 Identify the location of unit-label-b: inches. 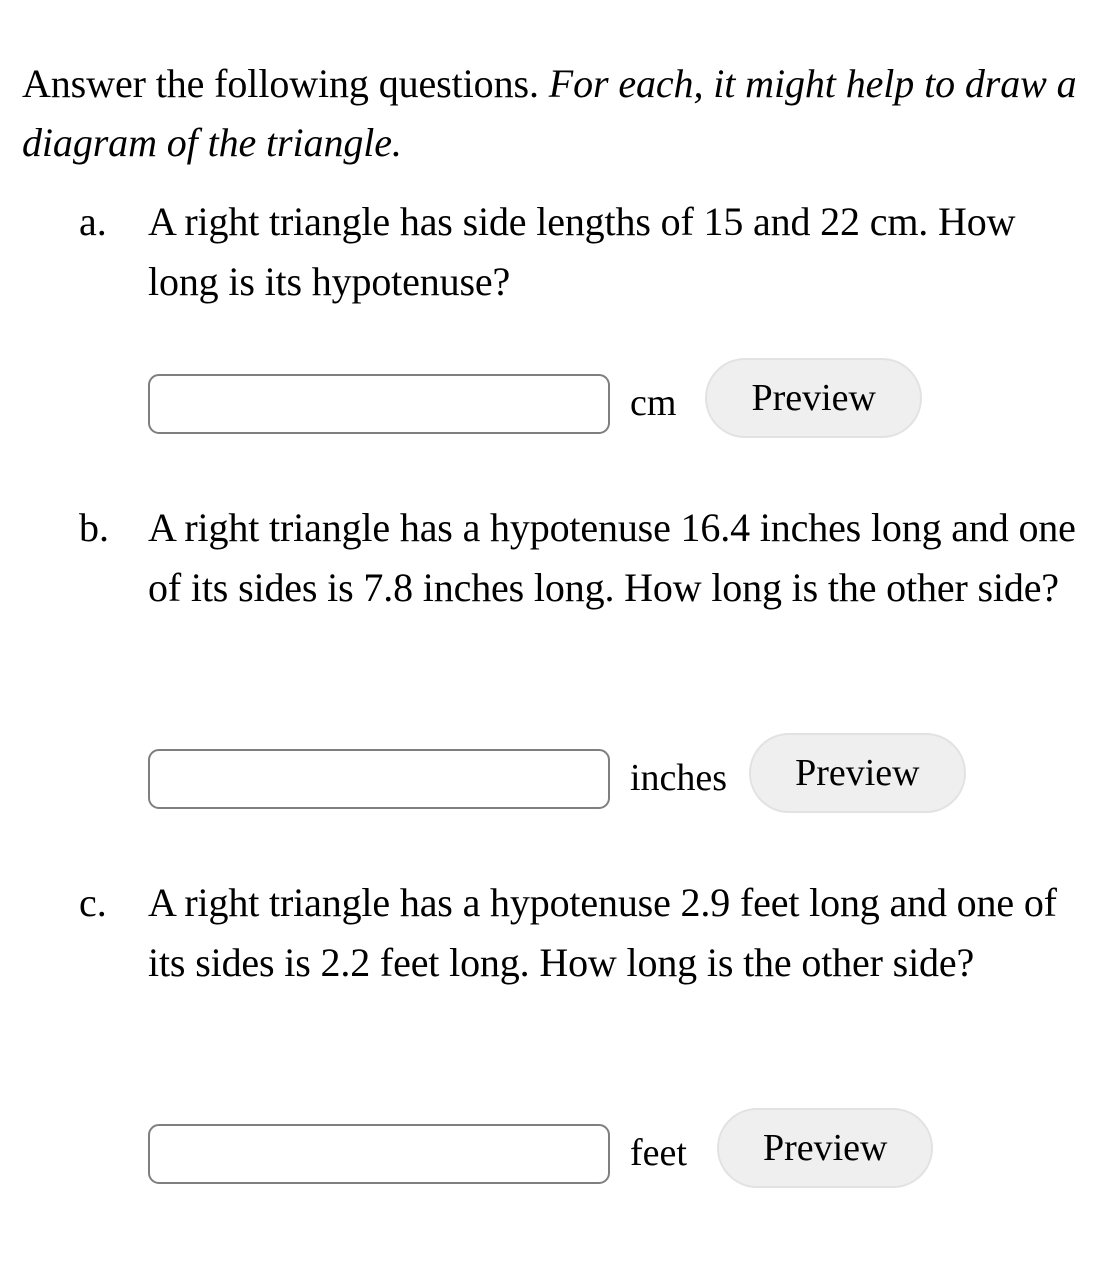
(679, 778).